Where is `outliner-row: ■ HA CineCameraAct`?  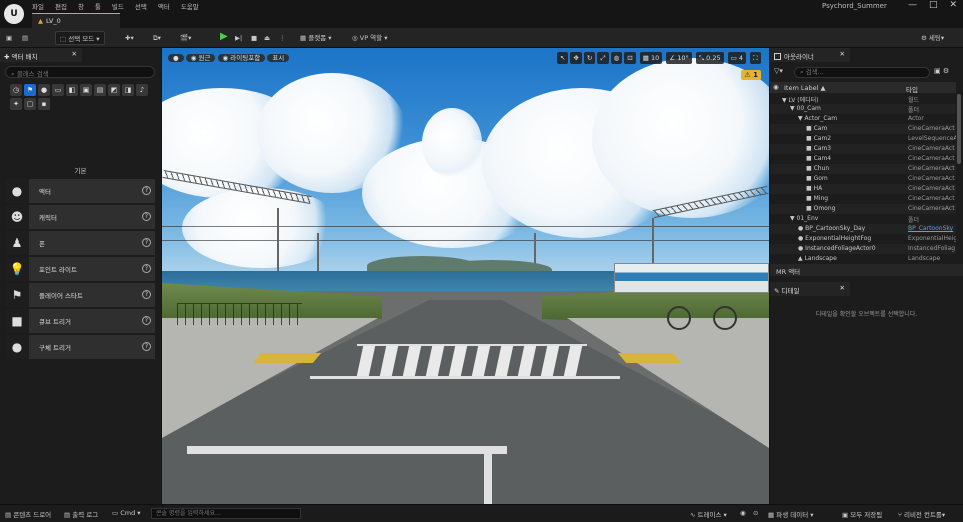
outliner-row: ■ HA CineCameraAct is located at coordinates (863, 189).